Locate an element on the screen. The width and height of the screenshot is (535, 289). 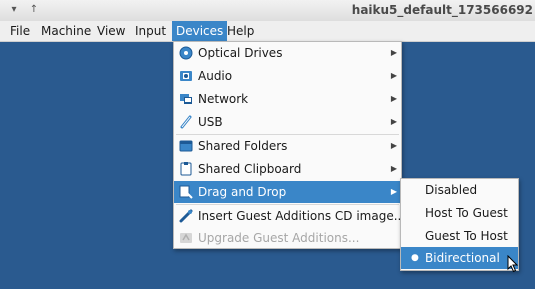
submenu-item-bidirectional: ● Bidirectional is located at coordinates (459, 258).